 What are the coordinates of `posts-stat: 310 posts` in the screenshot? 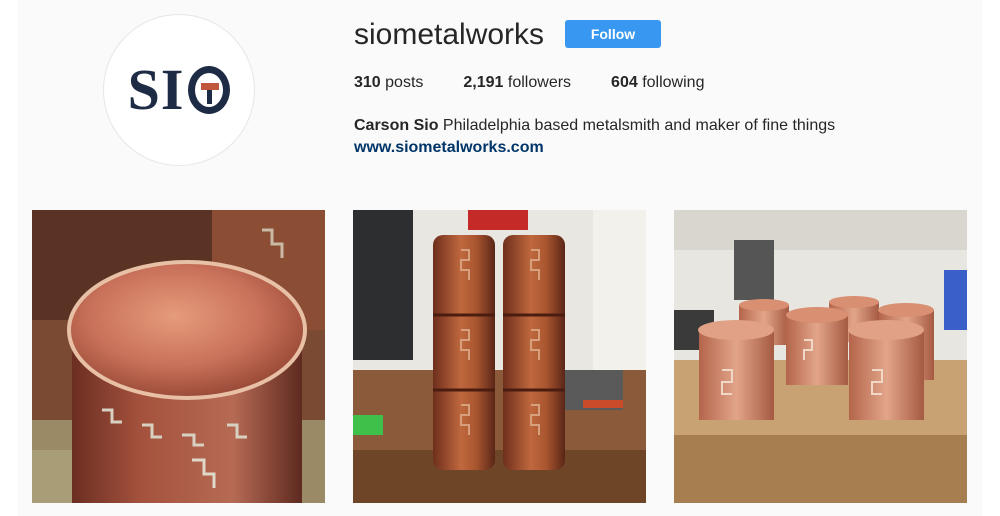 It's located at (388, 83).